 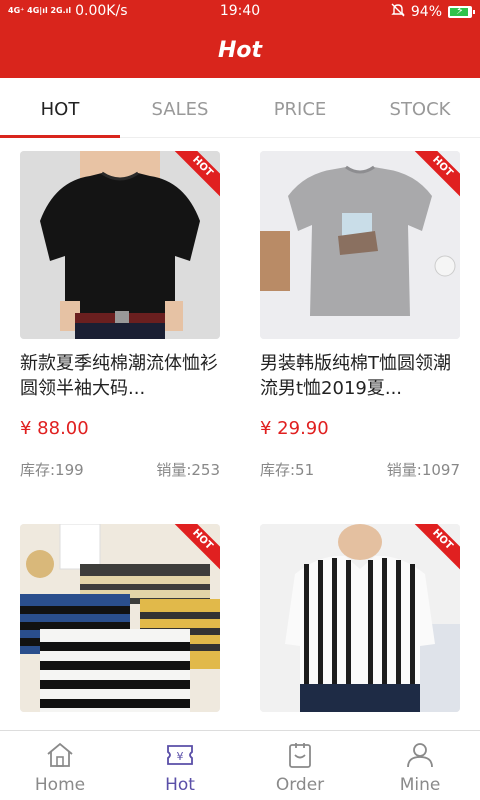 What do you see at coordinates (426, 12) in the screenshot?
I see `battery-percent: 94%` at bounding box center [426, 12].